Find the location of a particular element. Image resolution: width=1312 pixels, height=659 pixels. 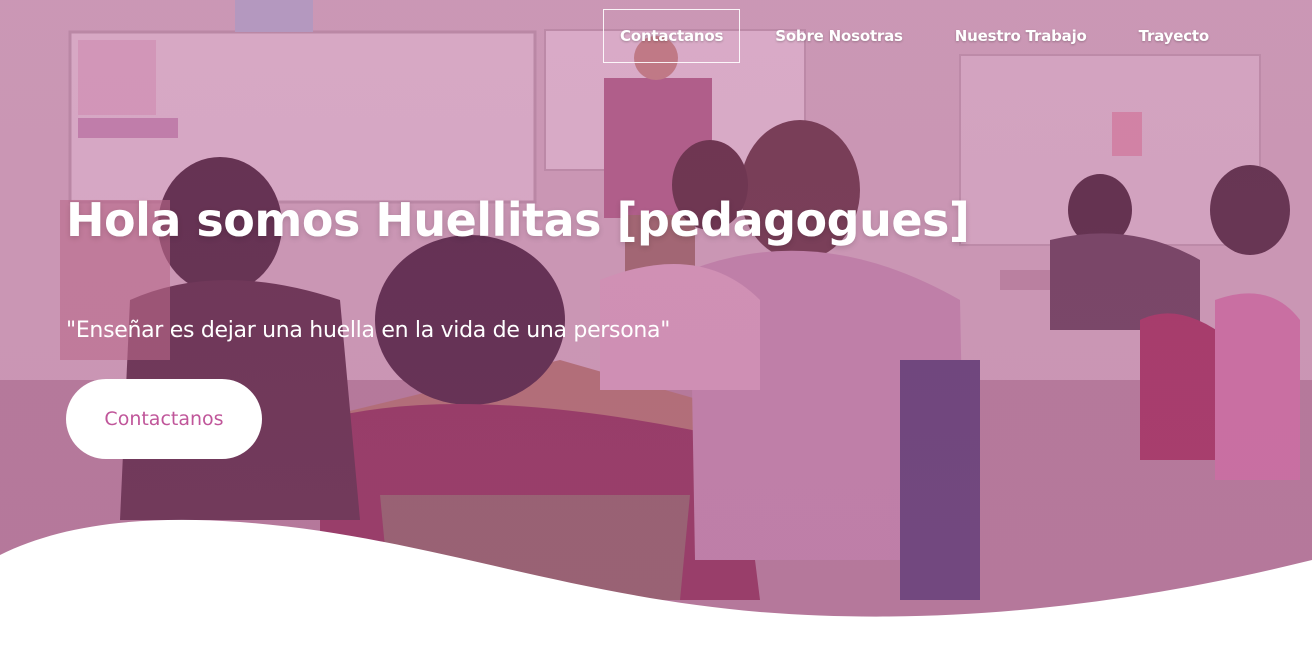

hero-title: Hola somos Huellitas [pedagogues] is located at coordinates (518, 220).